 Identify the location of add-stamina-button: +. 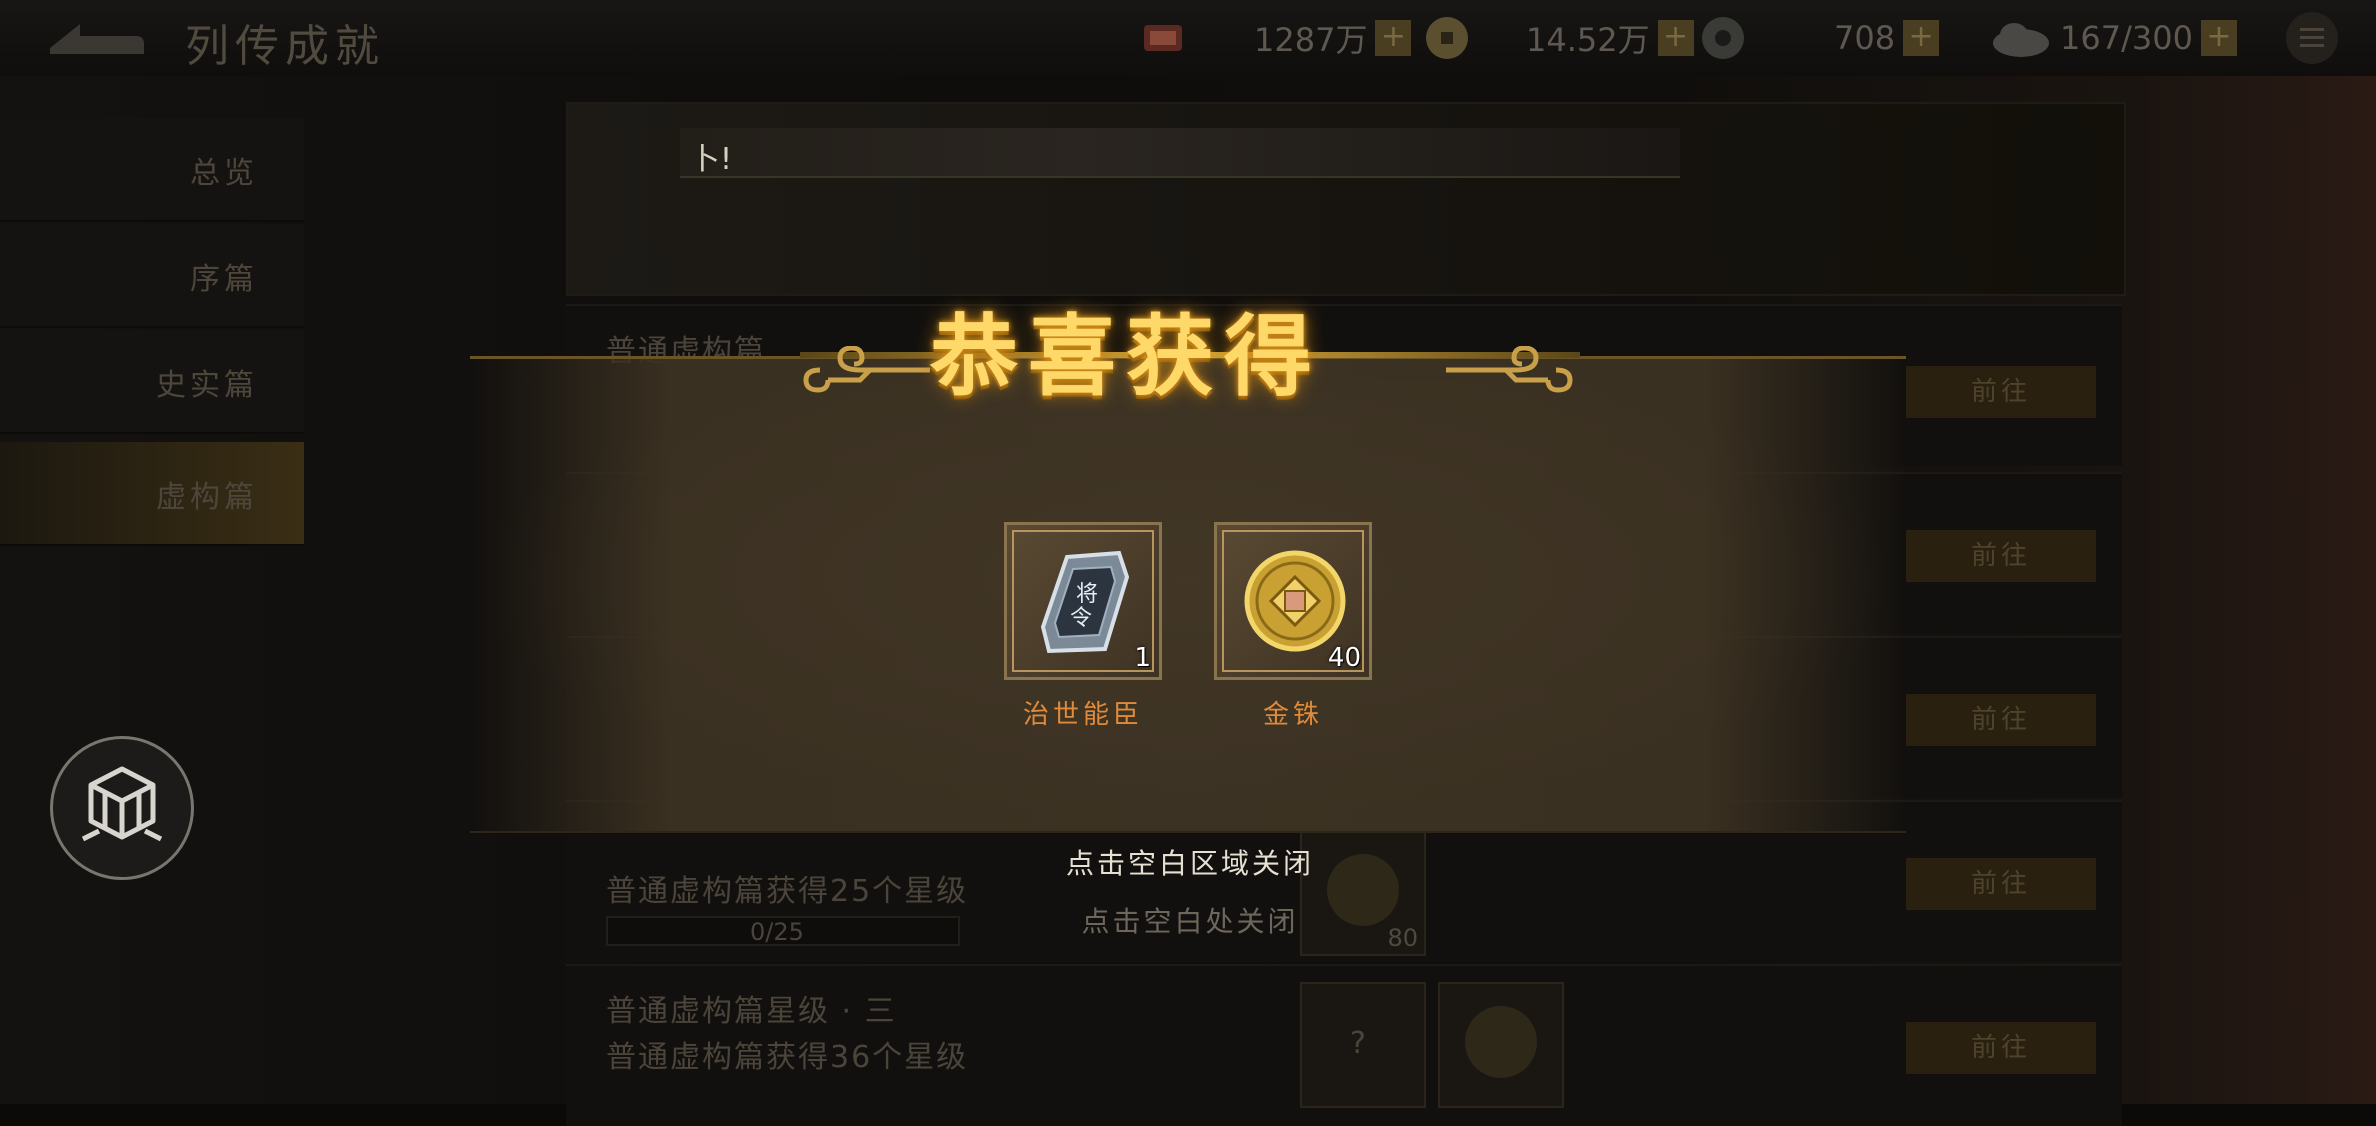
(1393, 38).